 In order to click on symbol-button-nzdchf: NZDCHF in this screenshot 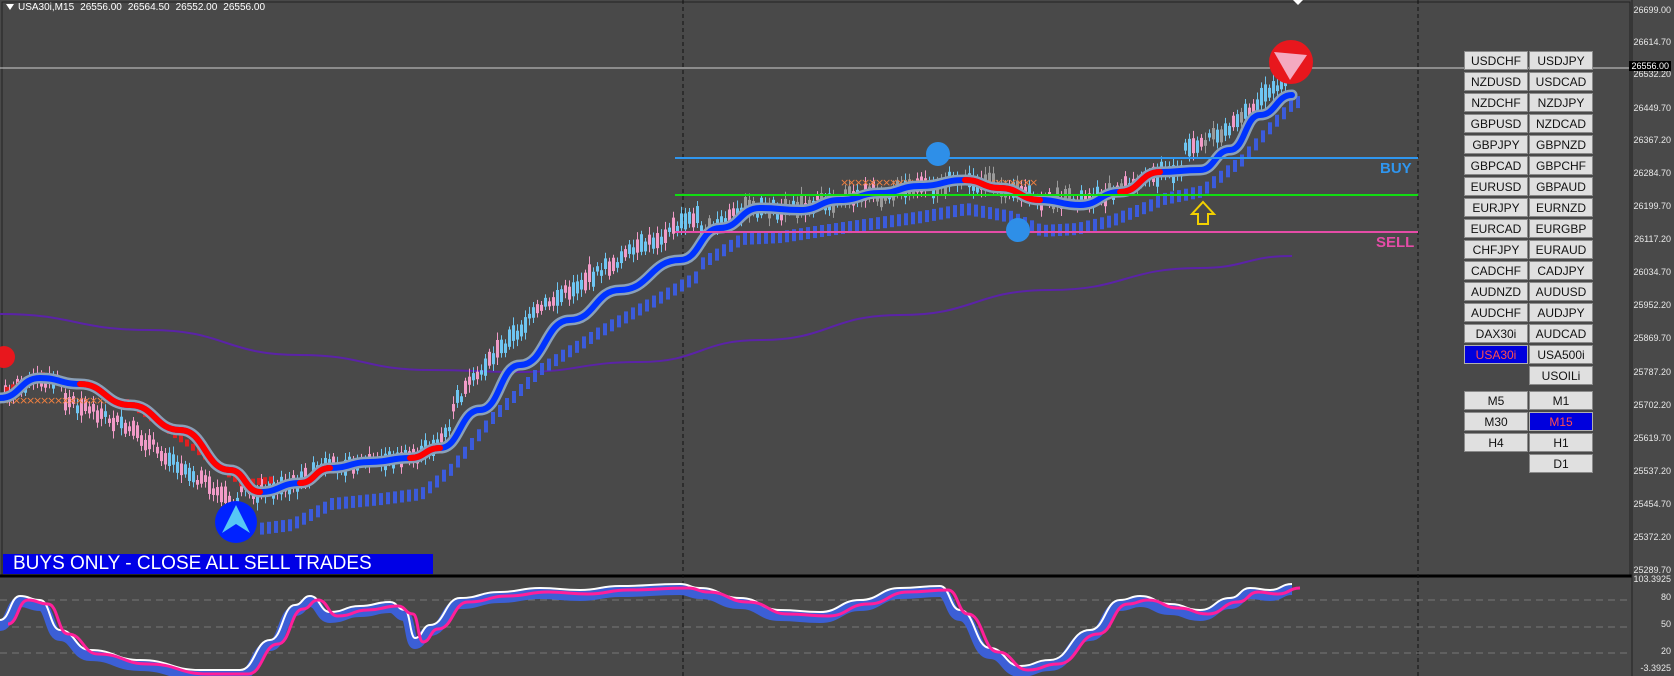, I will do `click(1496, 102)`.